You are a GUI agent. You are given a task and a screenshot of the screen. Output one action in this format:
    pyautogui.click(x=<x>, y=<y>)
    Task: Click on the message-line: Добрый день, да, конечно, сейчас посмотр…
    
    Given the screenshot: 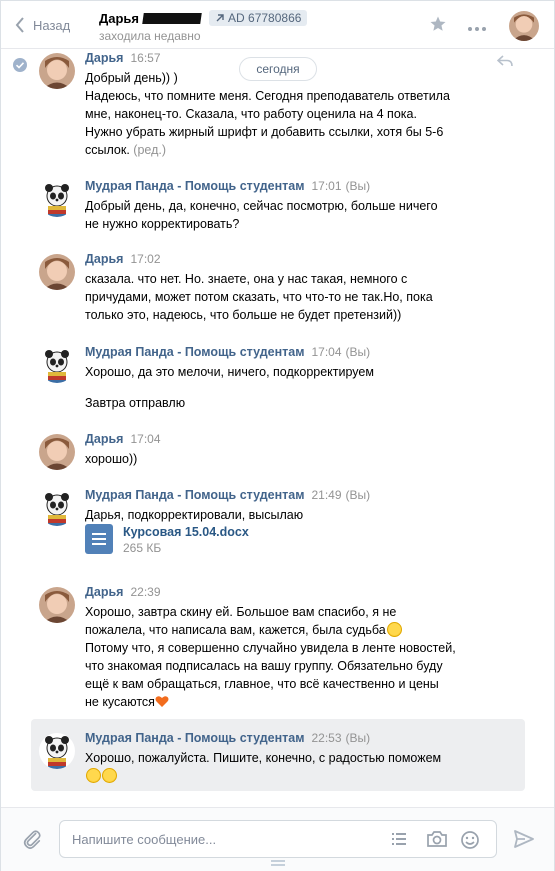 What is the action you would take?
    pyautogui.click(x=261, y=206)
    